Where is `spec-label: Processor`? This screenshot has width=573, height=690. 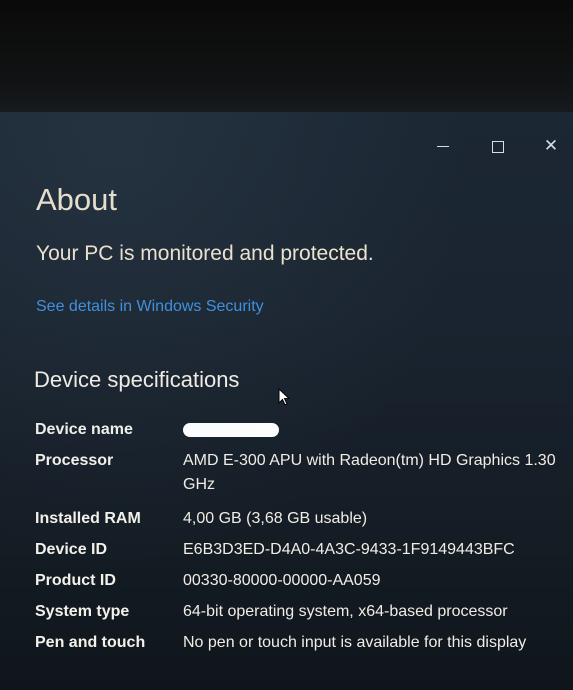 spec-label: Processor is located at coordinates (74, 460).